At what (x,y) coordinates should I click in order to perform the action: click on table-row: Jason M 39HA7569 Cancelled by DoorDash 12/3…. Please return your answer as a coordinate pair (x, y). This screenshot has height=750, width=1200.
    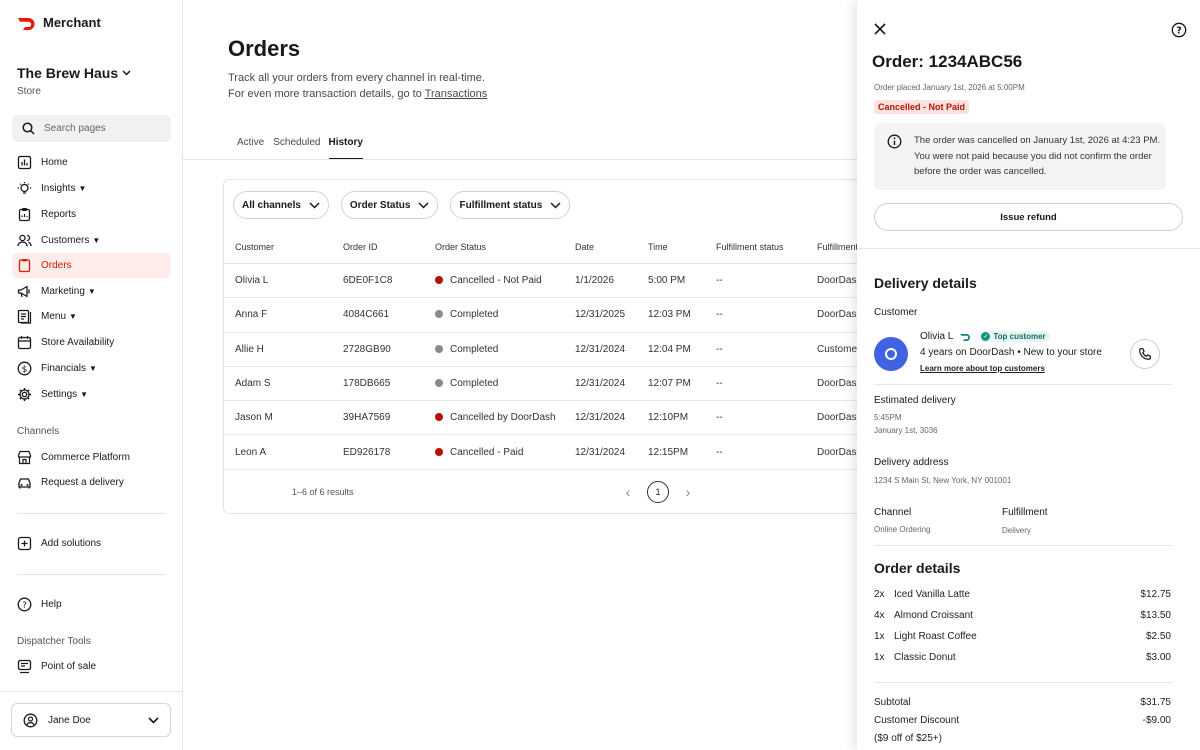
    Looking at the image, I should click on (564, 418).